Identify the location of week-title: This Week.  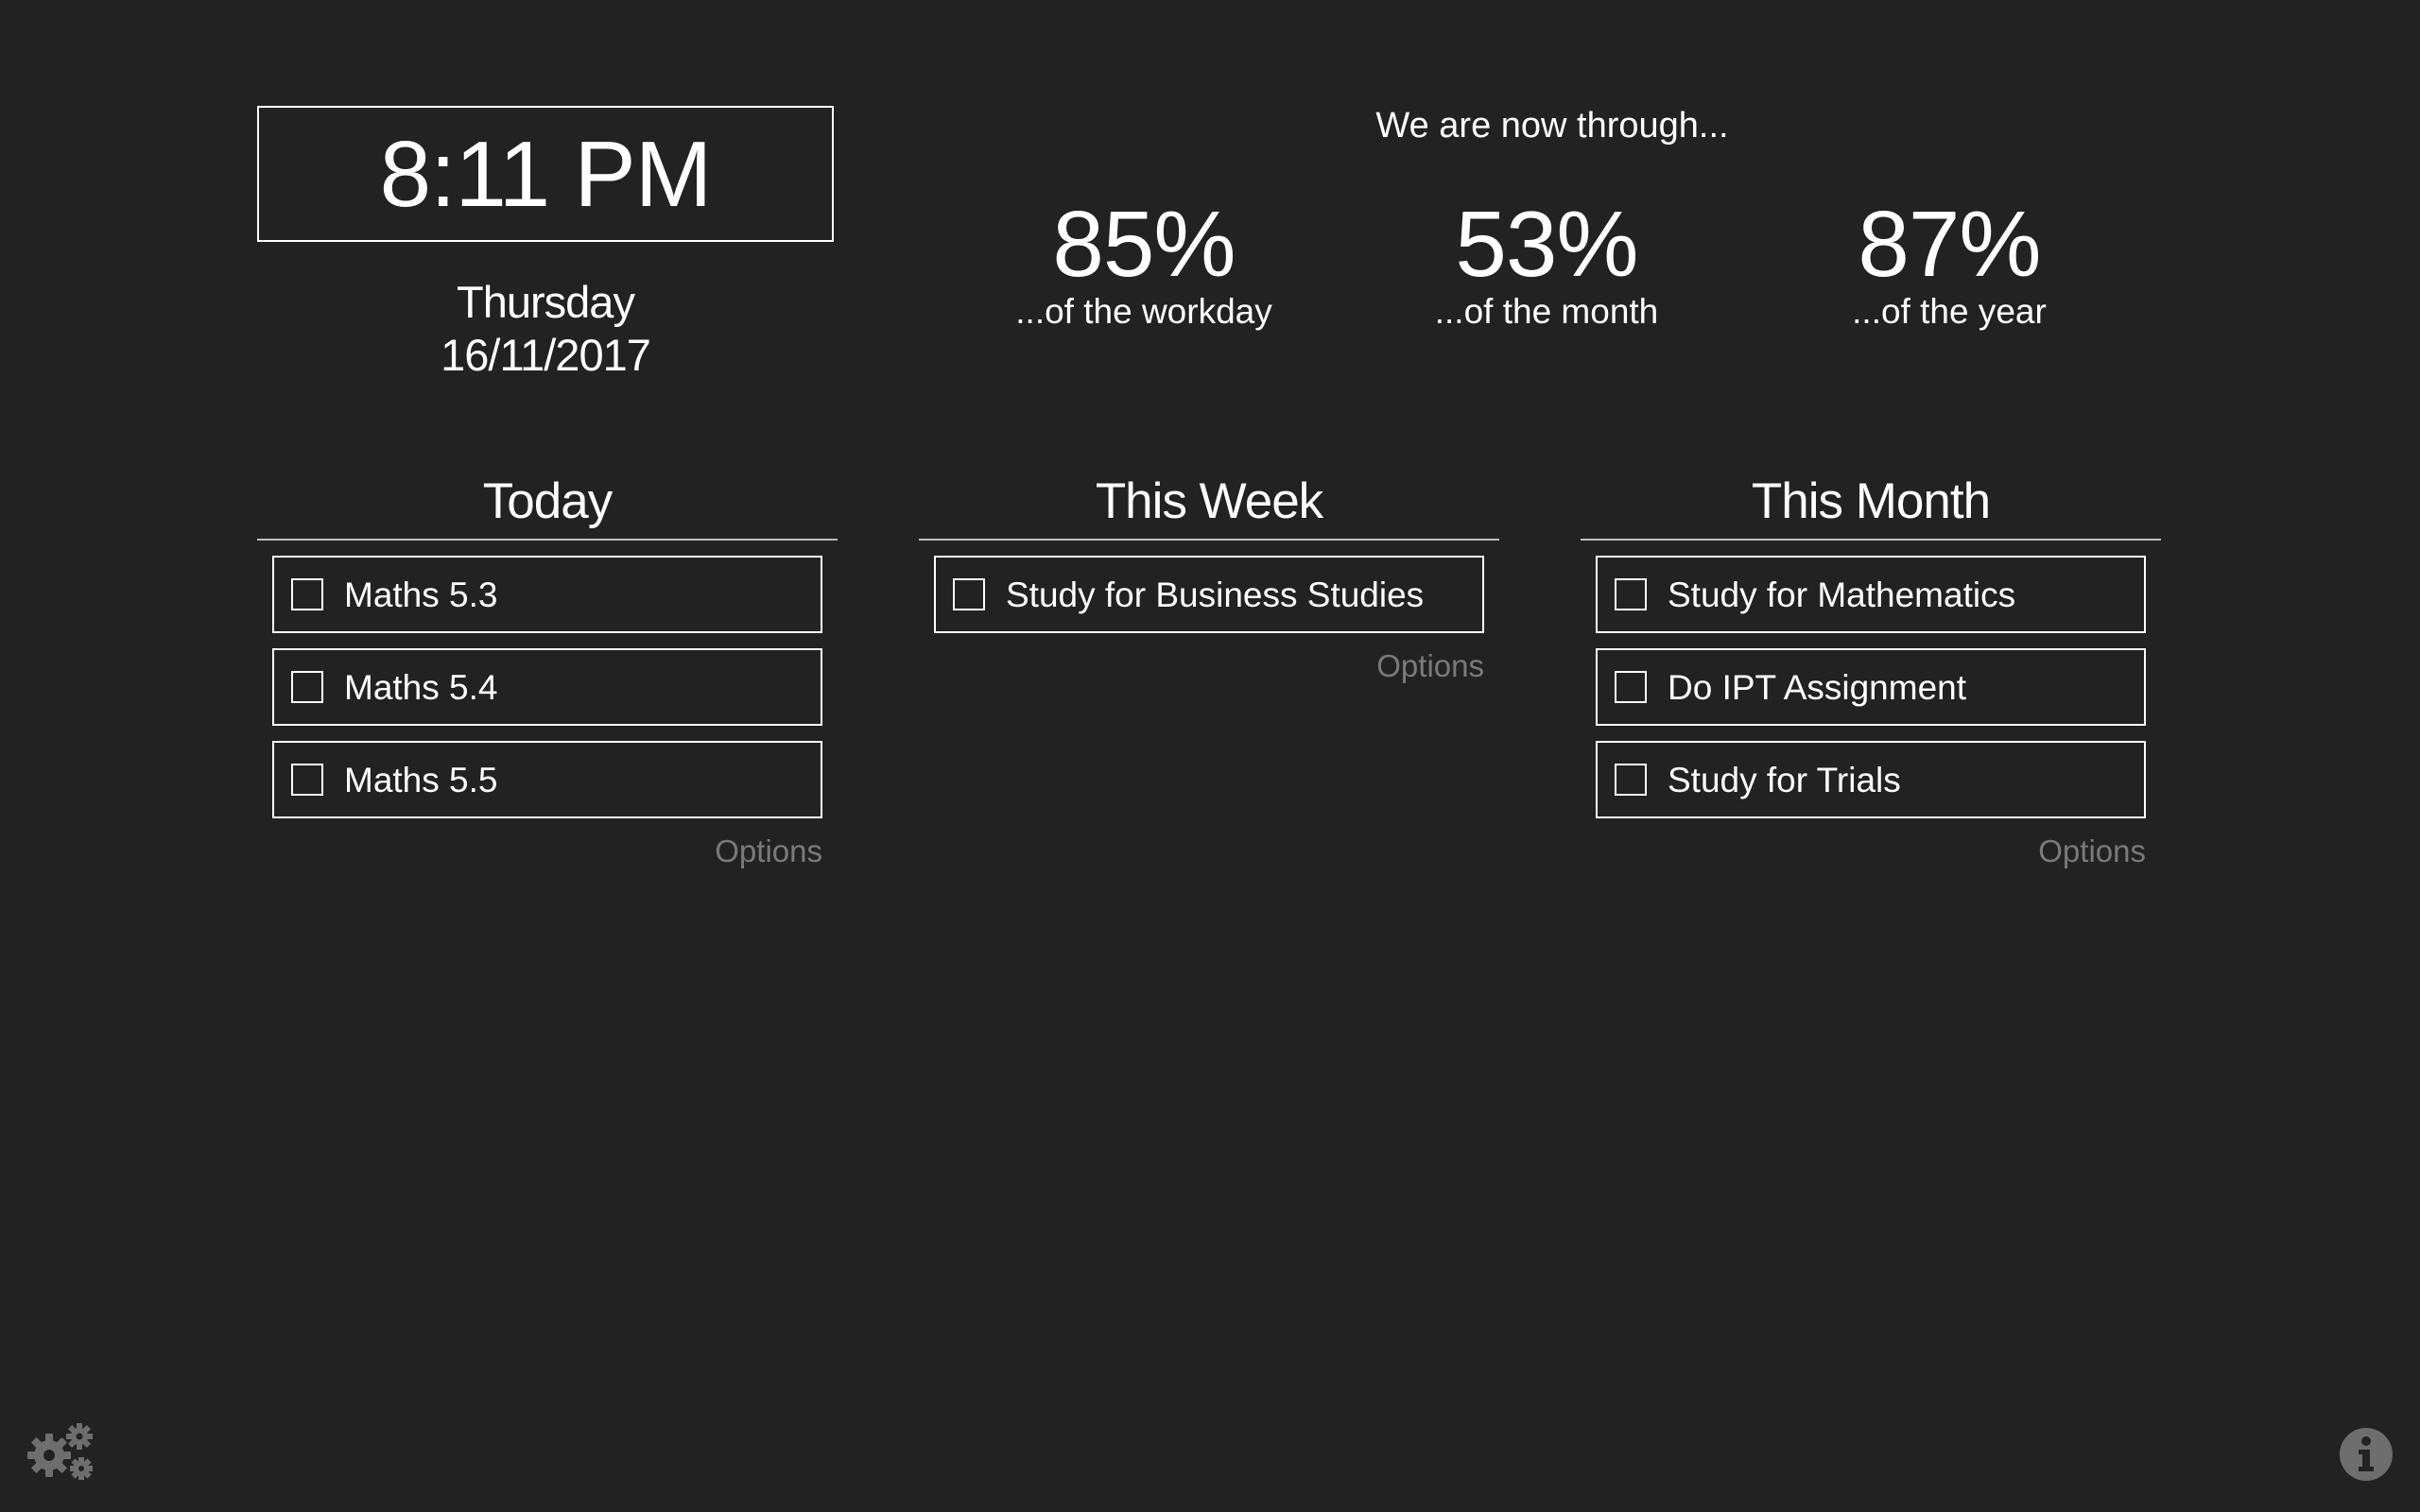
(1209, 505).